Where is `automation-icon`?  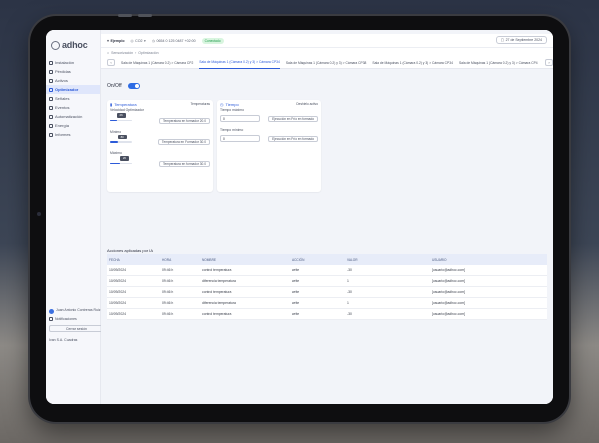 automation-icon is located at coordinates (51, 116).